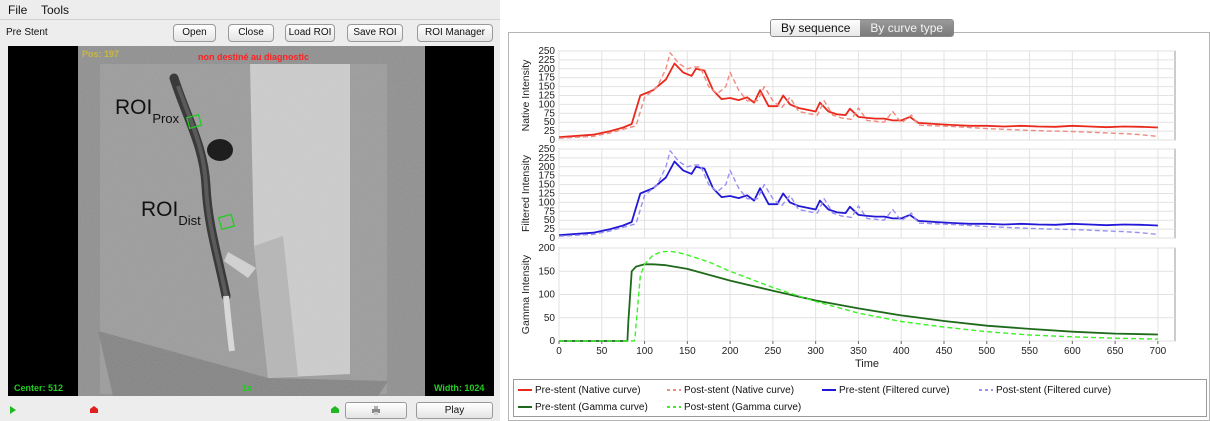  What do you see at coordinates (674, 407) in the screenshot?
I see `legend-swatch-gamma-post` at bounding box center [674, 407].